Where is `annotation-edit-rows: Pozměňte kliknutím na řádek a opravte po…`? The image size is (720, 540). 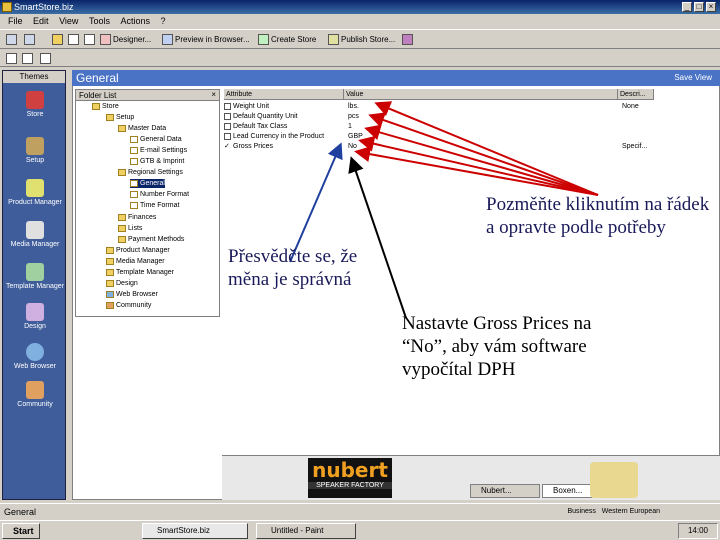 annotation-edit-rows: Pozměňte kliknutím na řádek a opravte po… is located at coordinates (598, 216).